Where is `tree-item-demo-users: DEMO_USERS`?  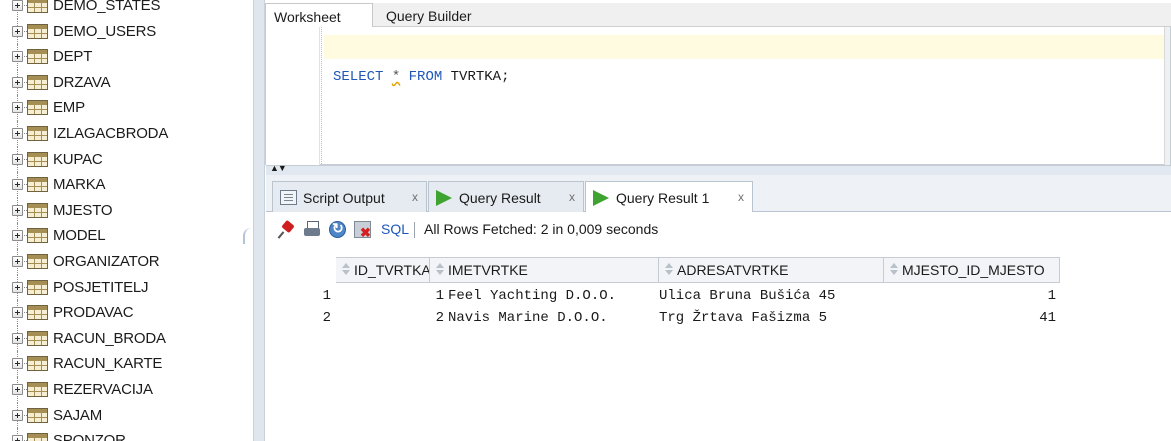
tree-item-demo-users: DEMO_USERS is located at coordinates (121, 31).